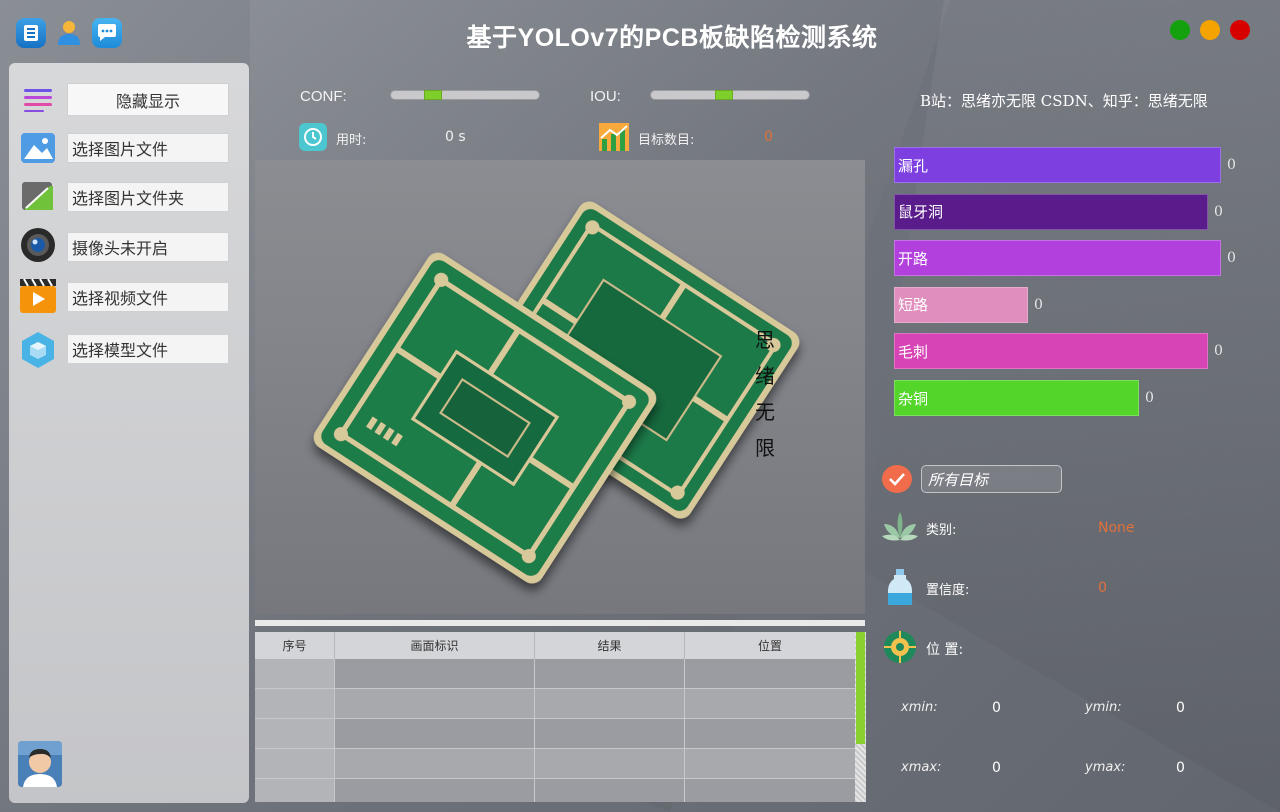 Image resolution: width=1280 pixels, height=812 pixels. I want to click on defect-bar-row: 短路 0, so click(968, 304).